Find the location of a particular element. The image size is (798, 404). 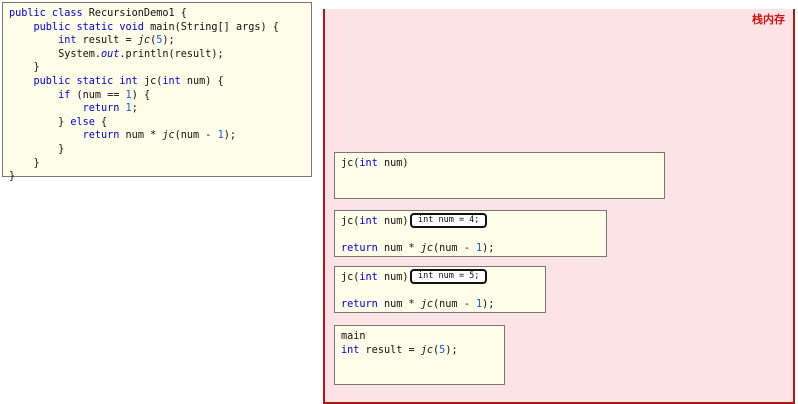

stack-frame-main: main int result = jc(5); is located at coordinates (419, 355).